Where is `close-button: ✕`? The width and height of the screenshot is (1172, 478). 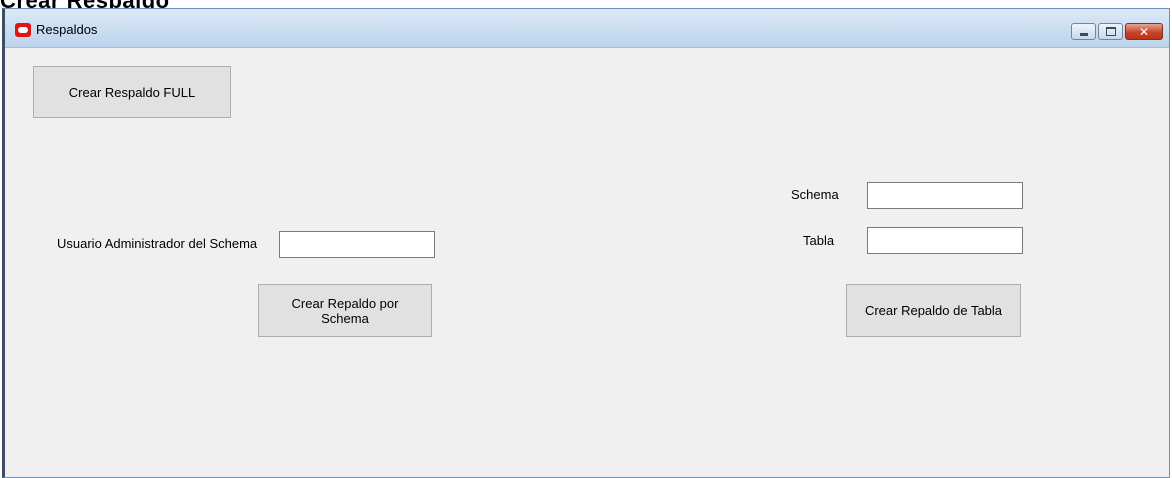 close-button: ✕ is located at coordinates (1144, 31).